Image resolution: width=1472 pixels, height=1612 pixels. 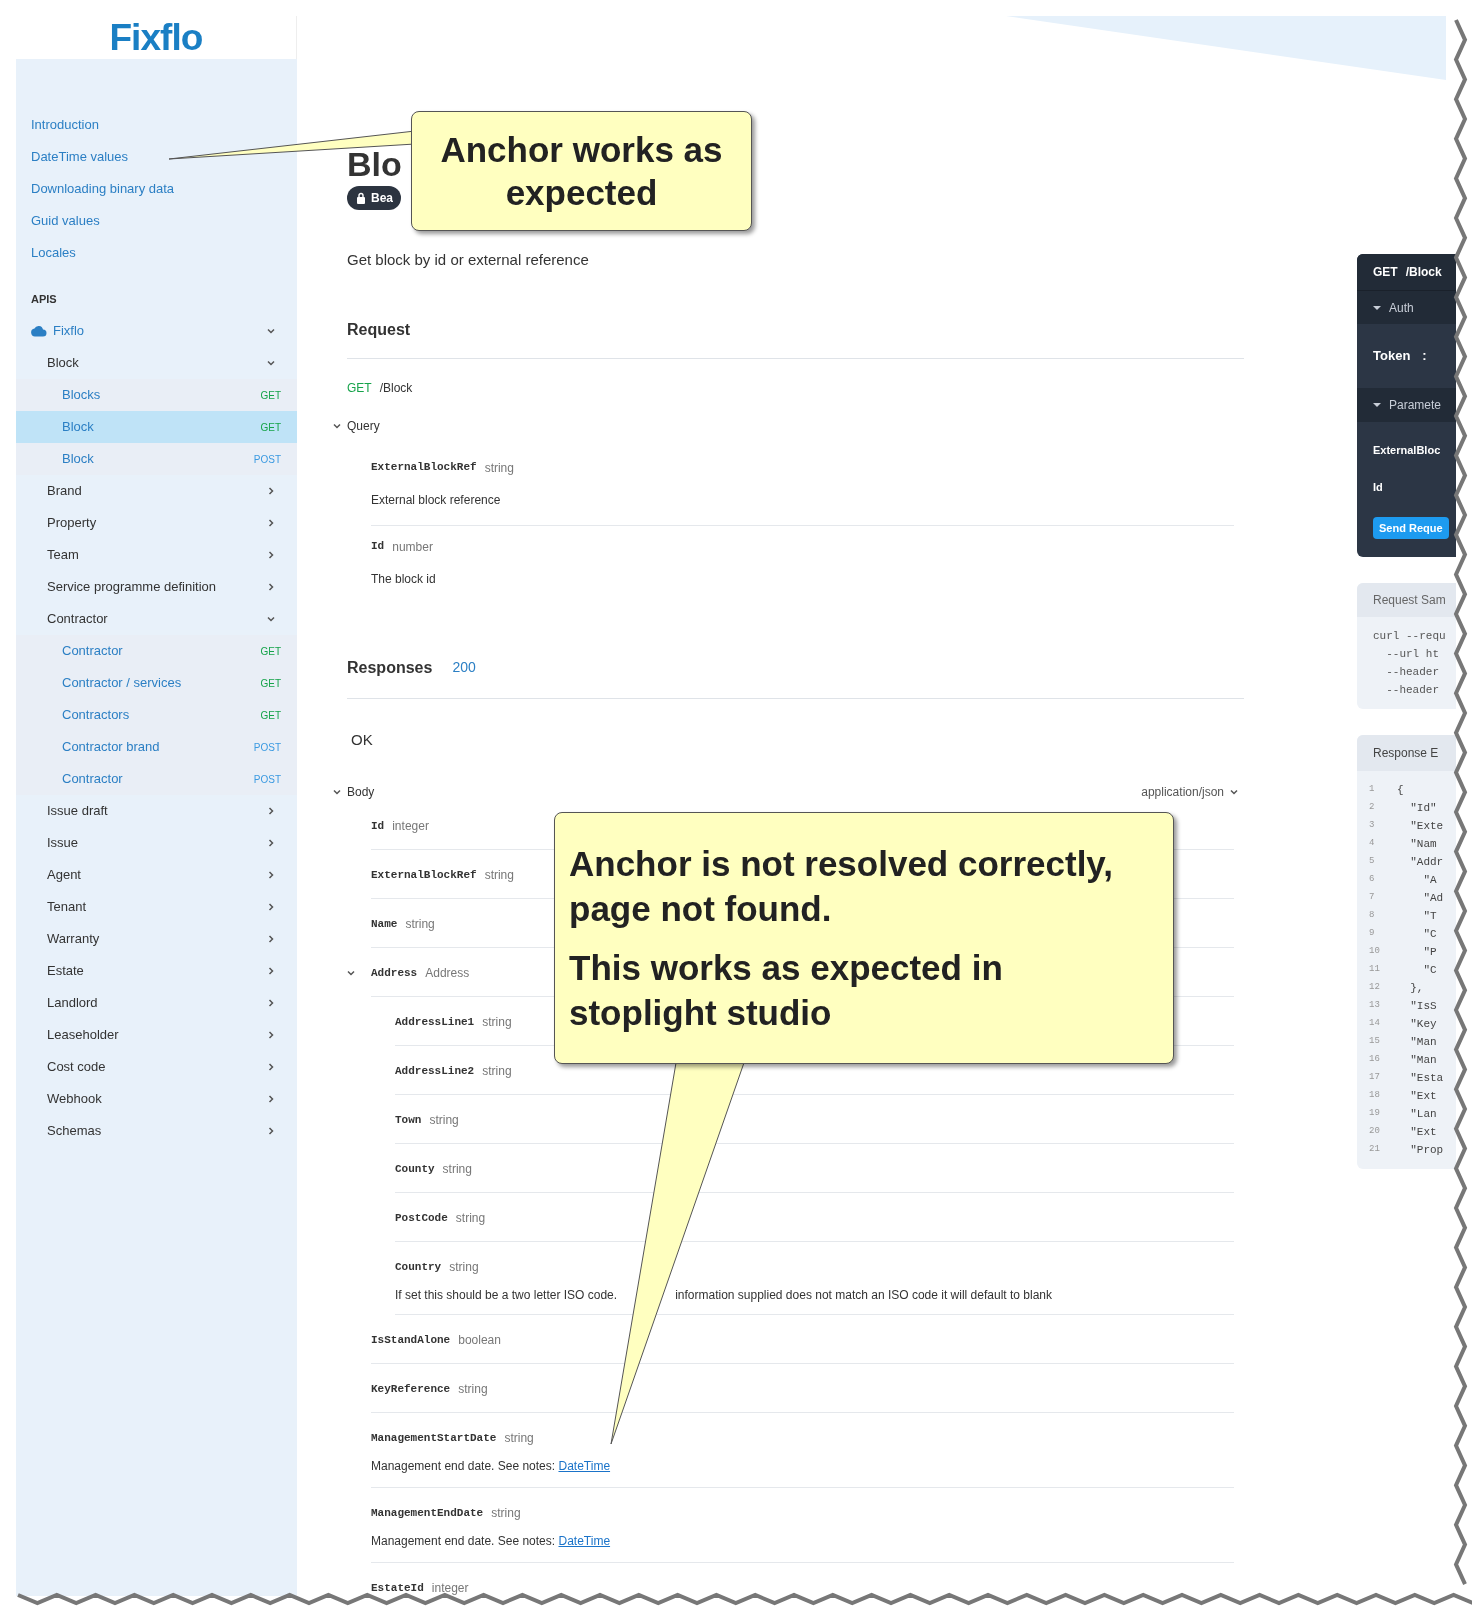 What do you see at coordinates (156, 555) in the screenshot?
I see `sidebar-group-item: Team` at bounding box center [156, 555].